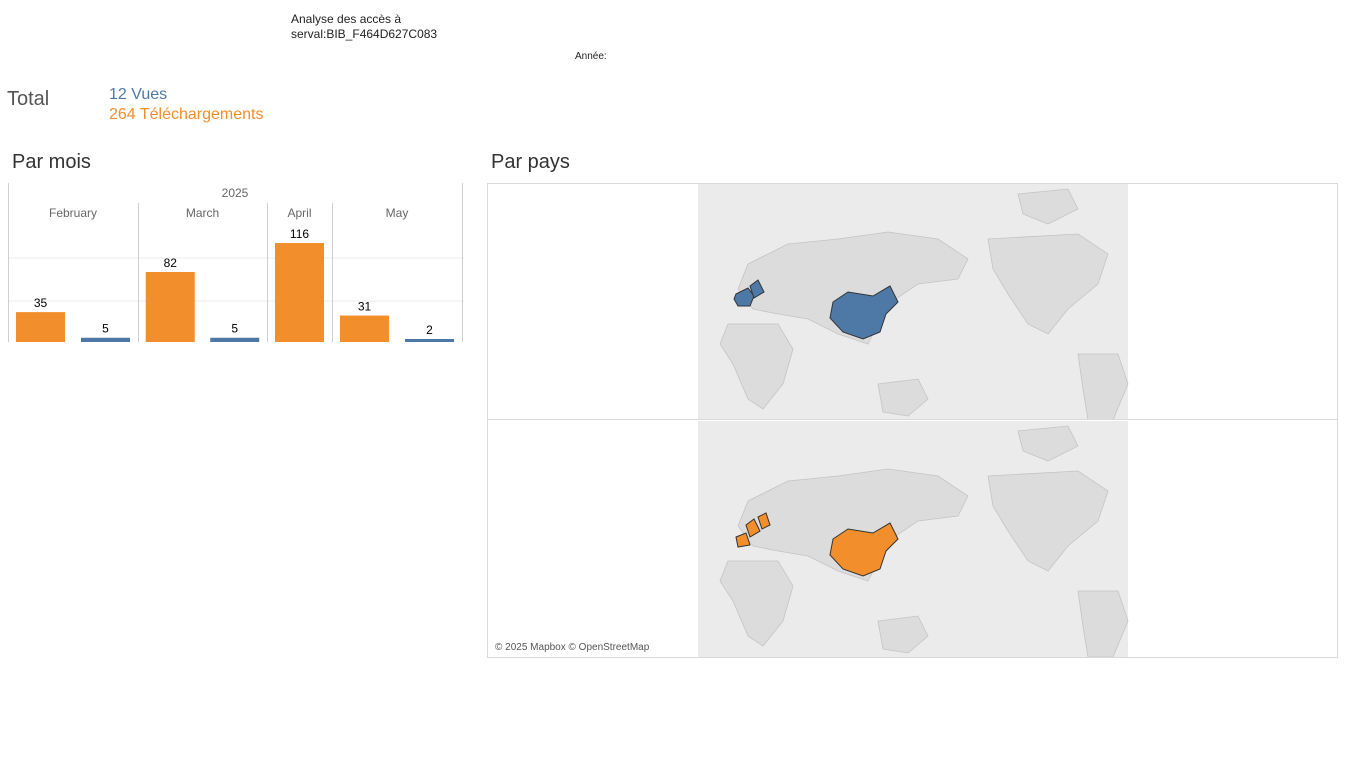 Image resolution: width=1366 pixels, height=768 pixels. What do you see at coordinates (171, 263) in the screenshot?
I see `bar-value-label: 82` at bounding box center [171, 263].